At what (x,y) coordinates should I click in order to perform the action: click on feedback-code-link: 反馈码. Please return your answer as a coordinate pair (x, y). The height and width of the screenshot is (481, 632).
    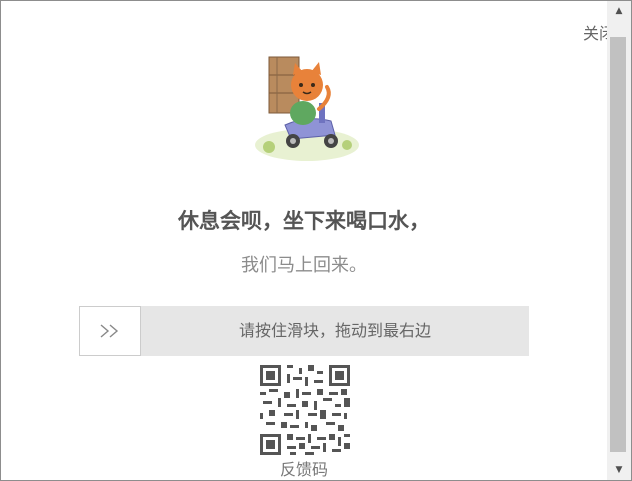
    Looking at the image, I should click on (304, 468).